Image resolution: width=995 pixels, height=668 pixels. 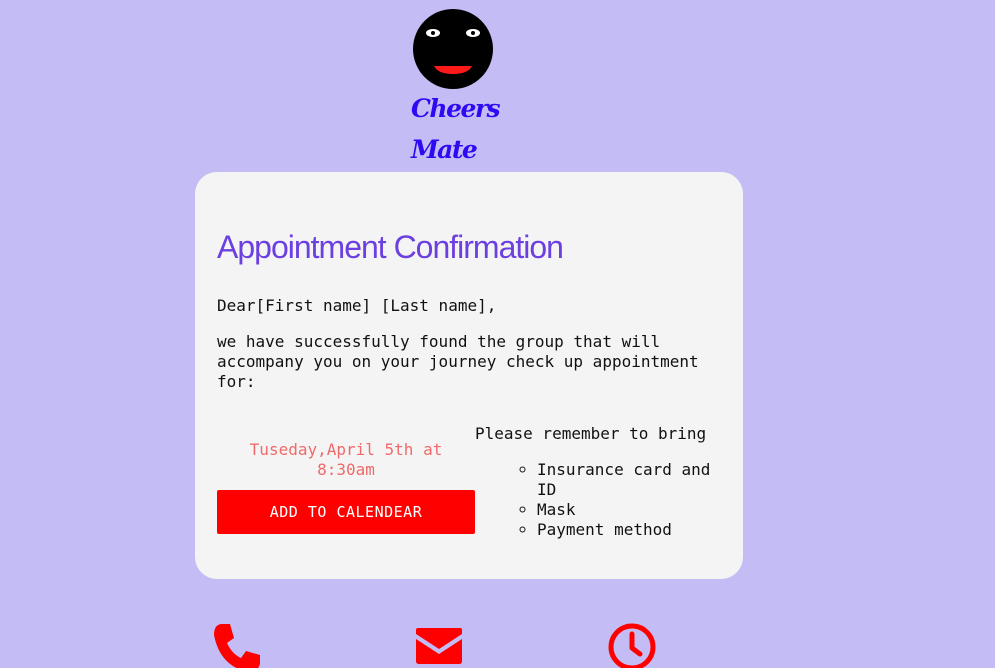 I want to click on bring-item: Payment method, so click(x=636, y=530).